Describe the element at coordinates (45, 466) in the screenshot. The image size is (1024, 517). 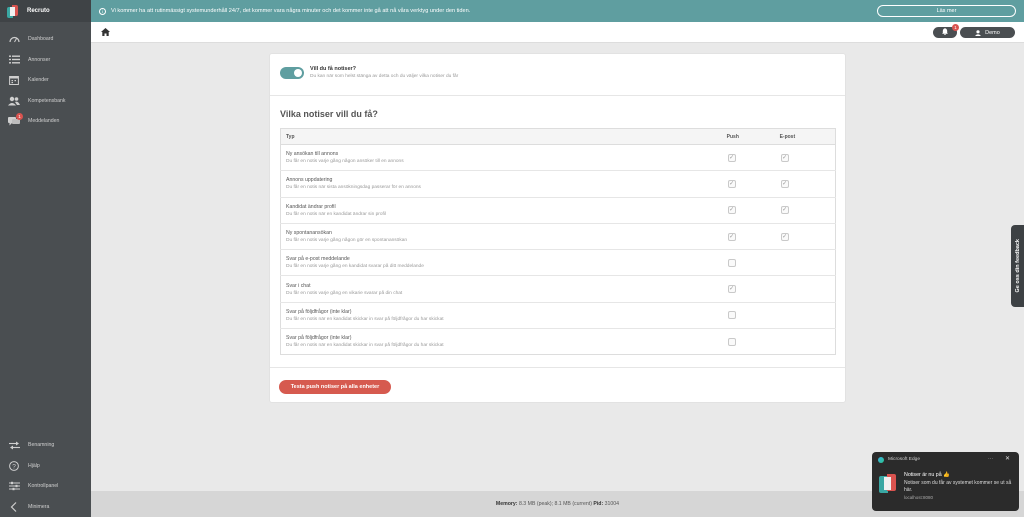
I see `sidebar-item-hjalp: ? Hjälp` at that location.